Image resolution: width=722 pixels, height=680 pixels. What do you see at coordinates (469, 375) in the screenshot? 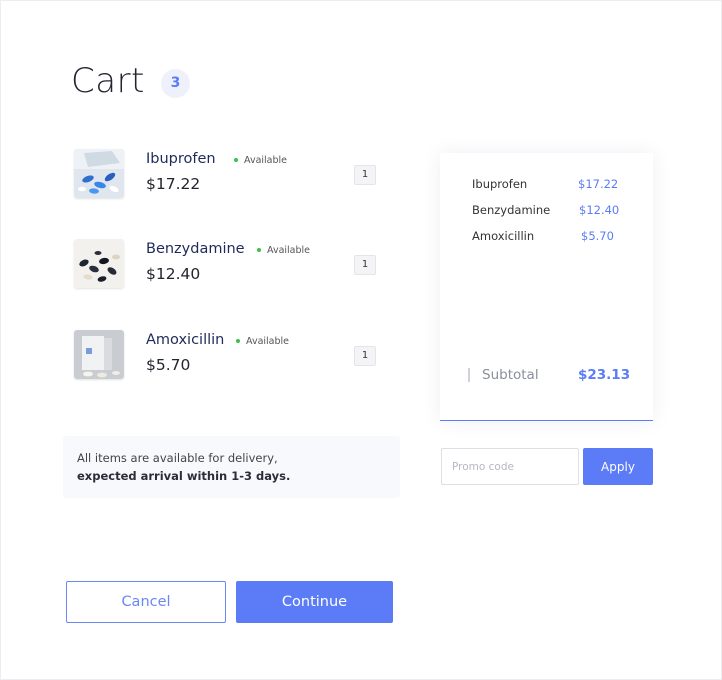
I see `subtotal-divider` at bounding box center [469, 375].